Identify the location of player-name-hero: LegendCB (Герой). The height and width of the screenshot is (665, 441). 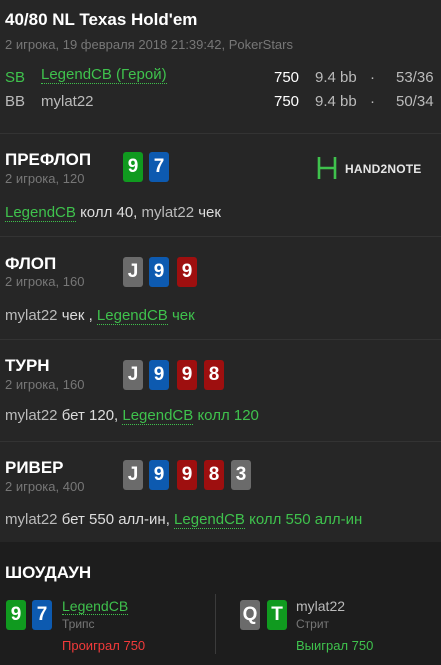
(104, 75).